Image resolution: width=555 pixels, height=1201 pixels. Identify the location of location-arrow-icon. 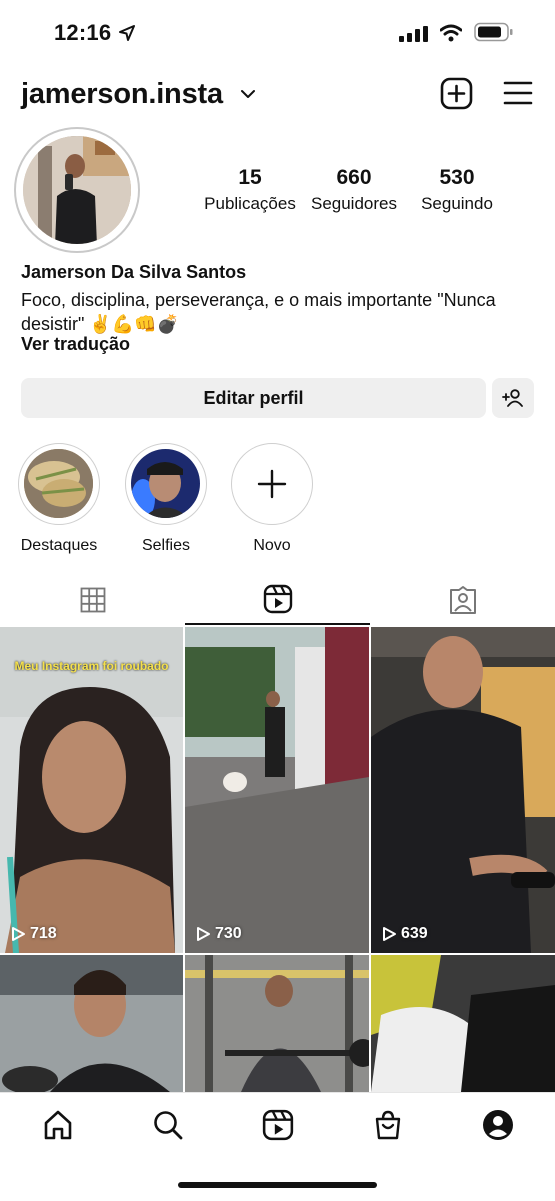
(127, 33).